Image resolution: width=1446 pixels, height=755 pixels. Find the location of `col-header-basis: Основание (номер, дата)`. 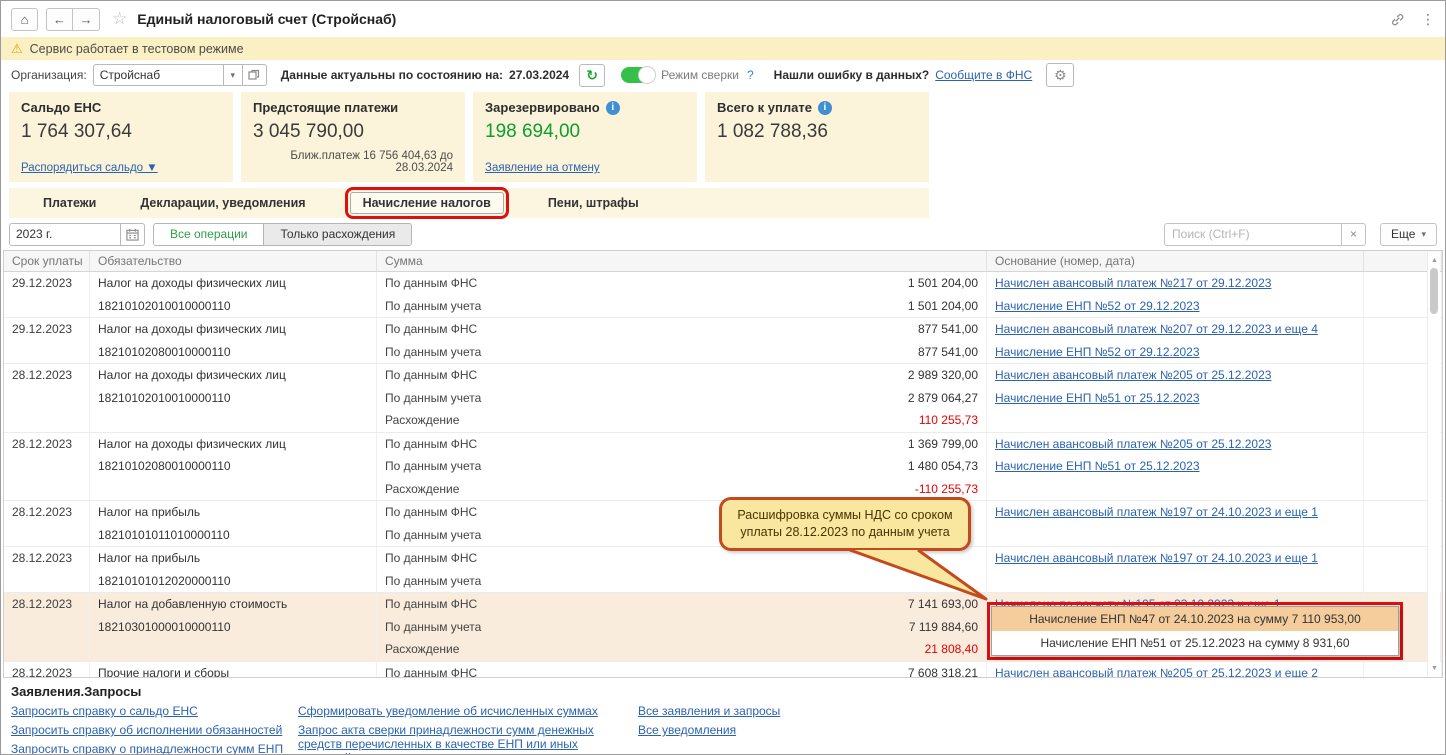

col-header-basis: Основание (номер, дата) is located at coordinates (1175, 261).